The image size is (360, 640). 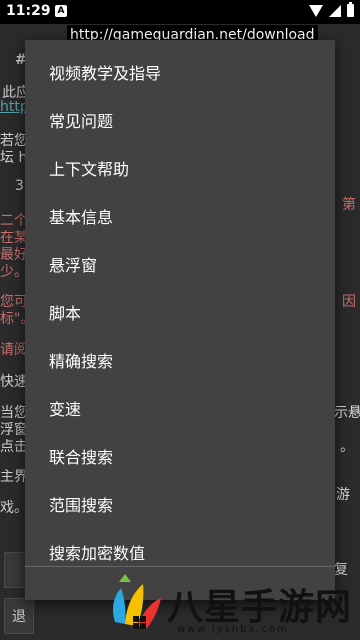 What do you see at coordinates (180, 72) in the screenshot?
I see `menu-item-video-tutorial: 视频教学及指导` at bounding box center [180, 72].